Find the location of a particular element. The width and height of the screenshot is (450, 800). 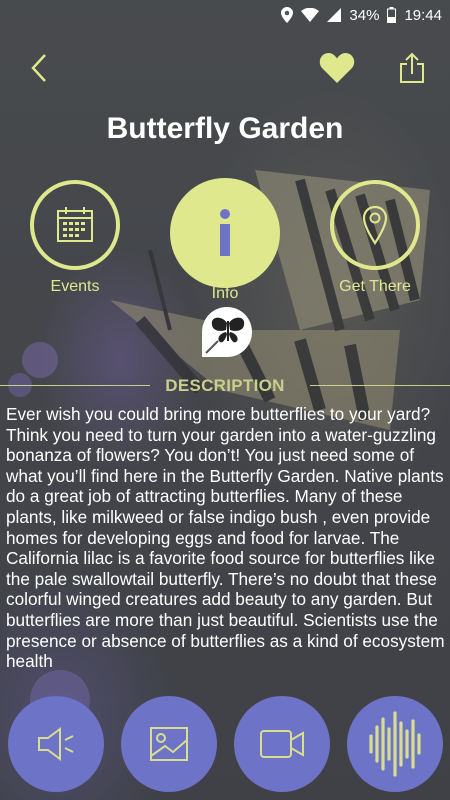

status-bar: 34% 19:44 is located at coordinates (225, 15).